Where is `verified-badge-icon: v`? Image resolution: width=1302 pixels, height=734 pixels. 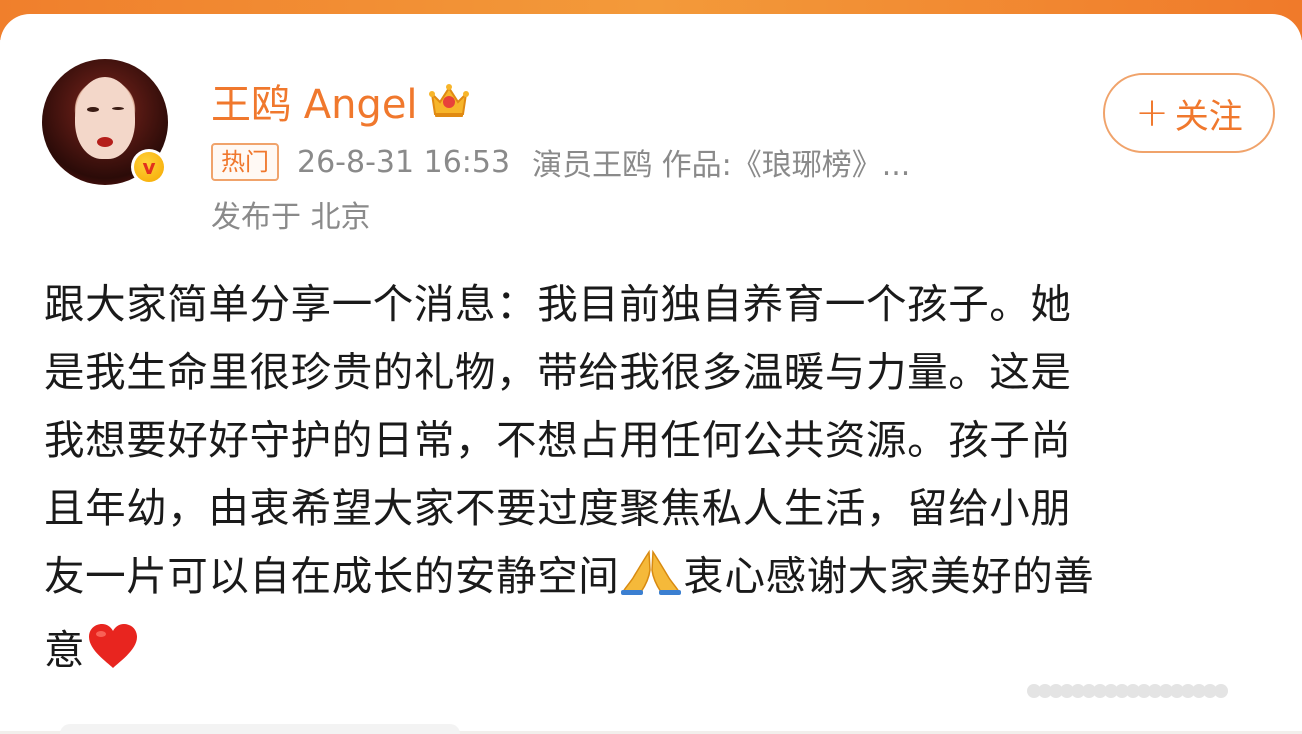
verified-badge-icon: v is located at coordinates (149, 167).